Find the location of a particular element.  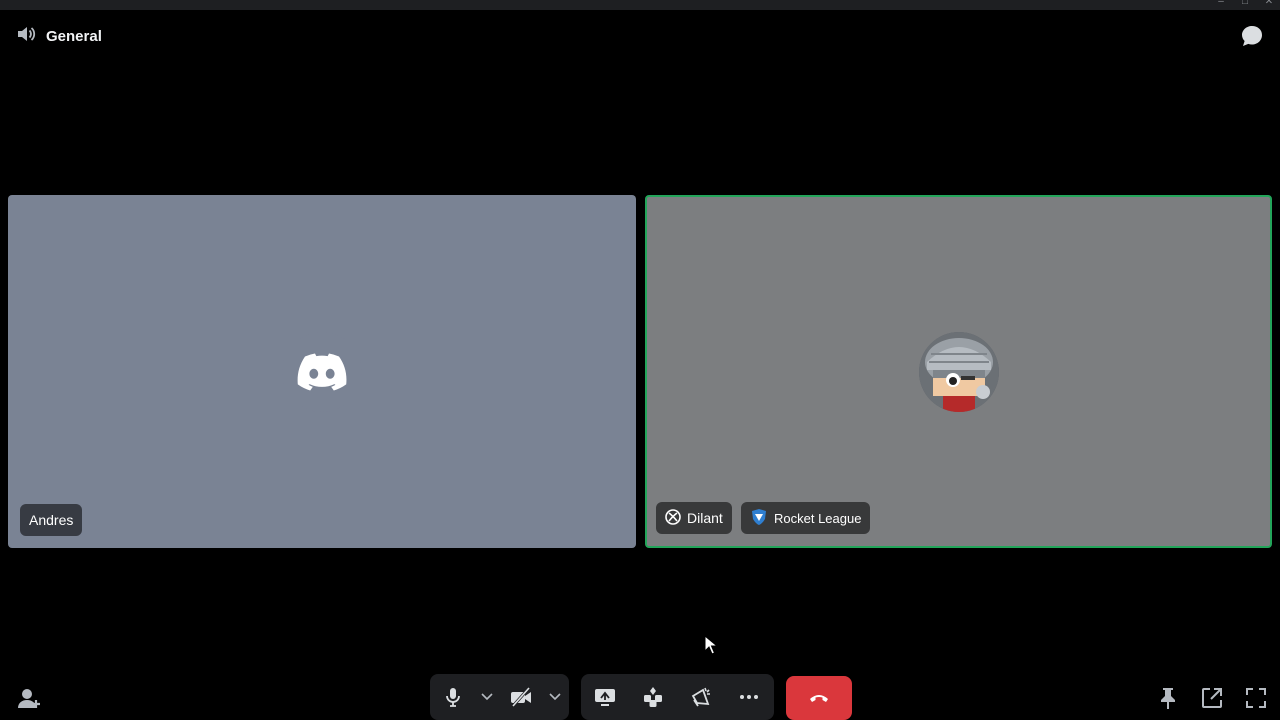

minimize-icon: – is located at coordinates (1221, 3).